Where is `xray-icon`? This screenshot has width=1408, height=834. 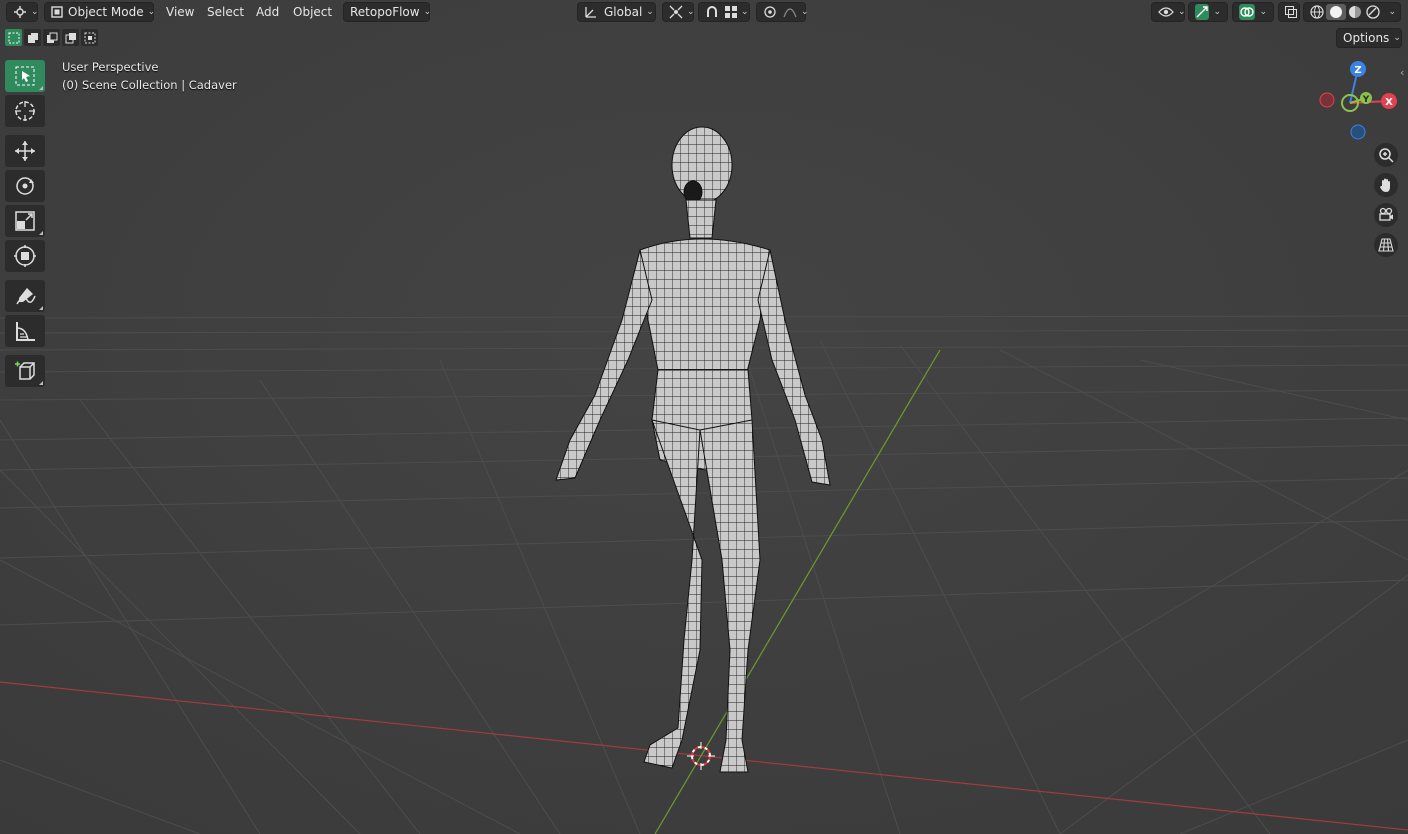
xray-icon is located at coordinates (1291, 12).